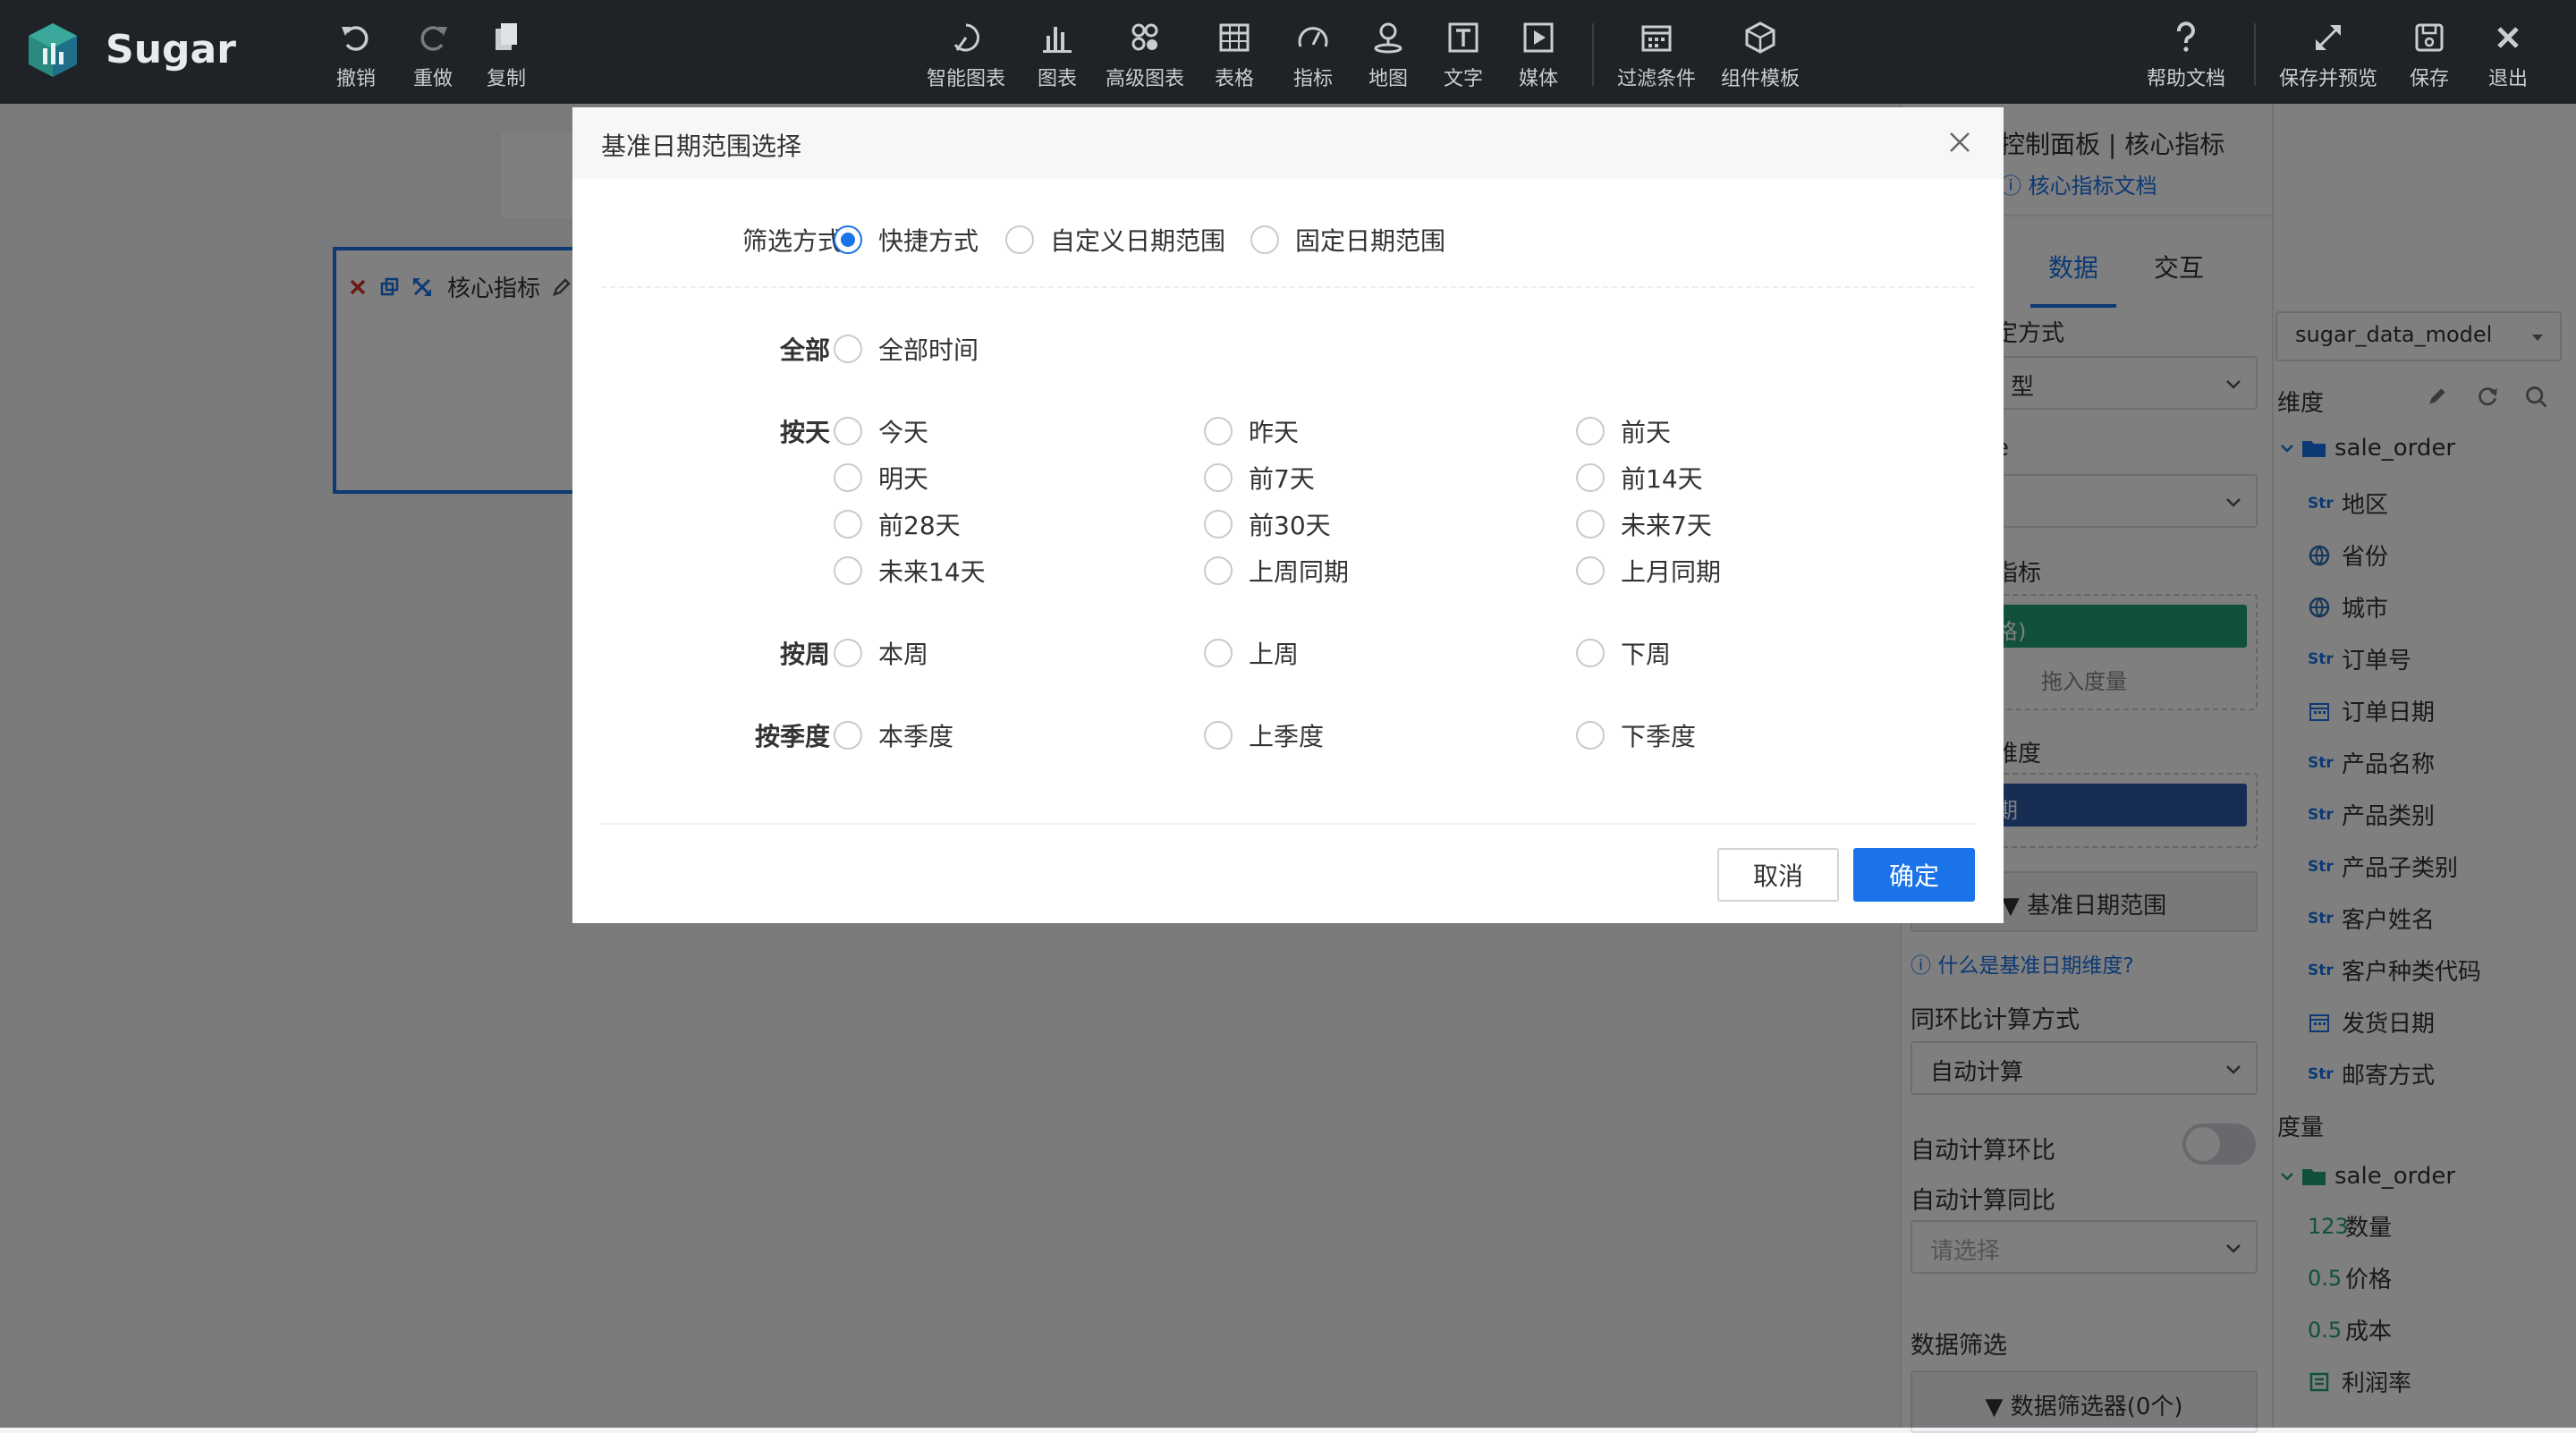 The image size is (2576, 1433). I want to click on advanced-chart-button: 高级图表, so click(1145, 55).